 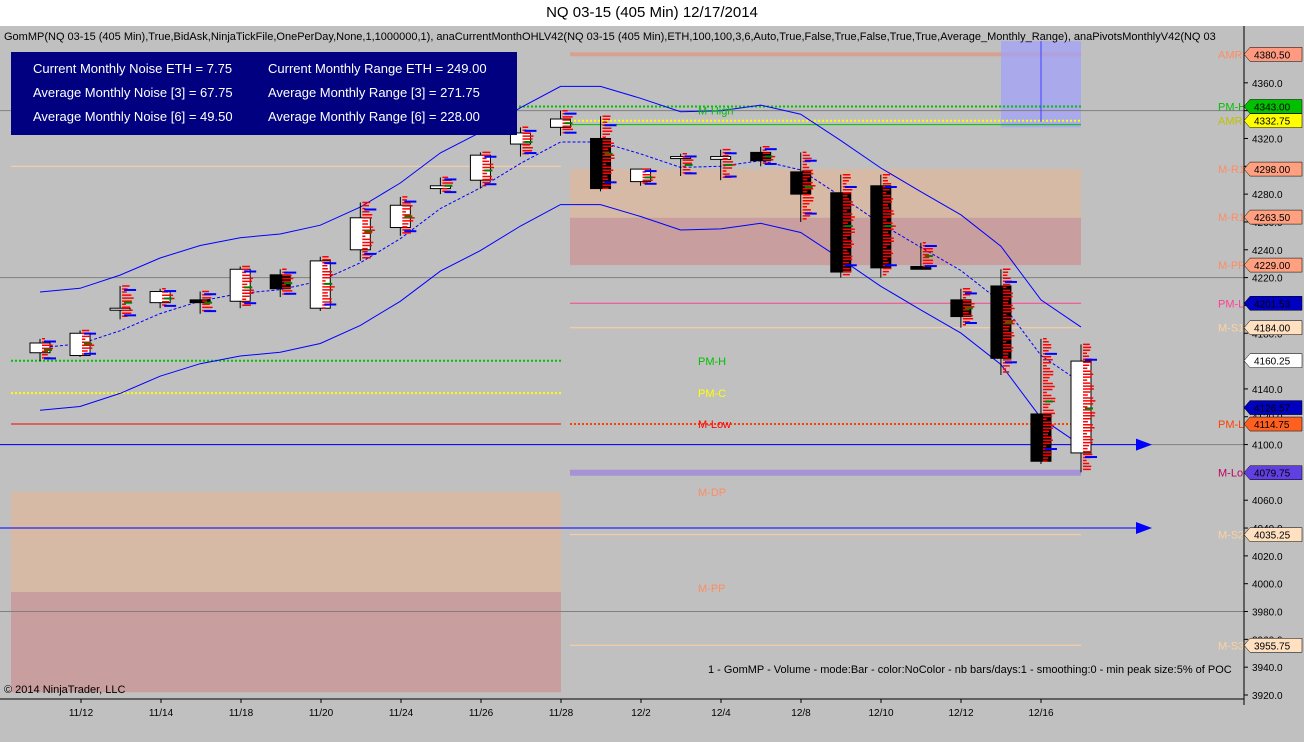 I want to click on price-badge-label: 4263.50, so click(x=1272, y=218).